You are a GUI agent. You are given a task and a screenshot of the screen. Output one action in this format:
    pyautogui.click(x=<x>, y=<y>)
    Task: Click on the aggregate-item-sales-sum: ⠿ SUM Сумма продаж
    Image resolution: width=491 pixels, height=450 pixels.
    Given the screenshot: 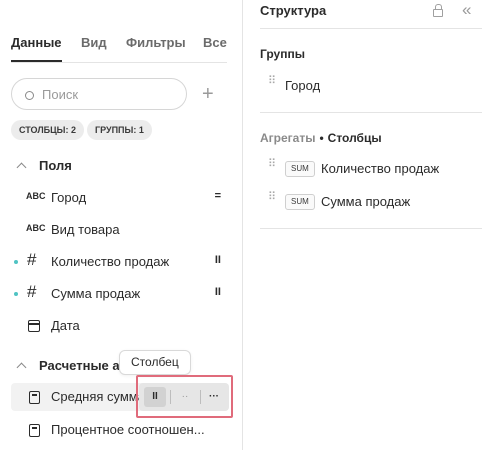 What is the action you would take?
    pyautogui.click(x=371, y=203)
    